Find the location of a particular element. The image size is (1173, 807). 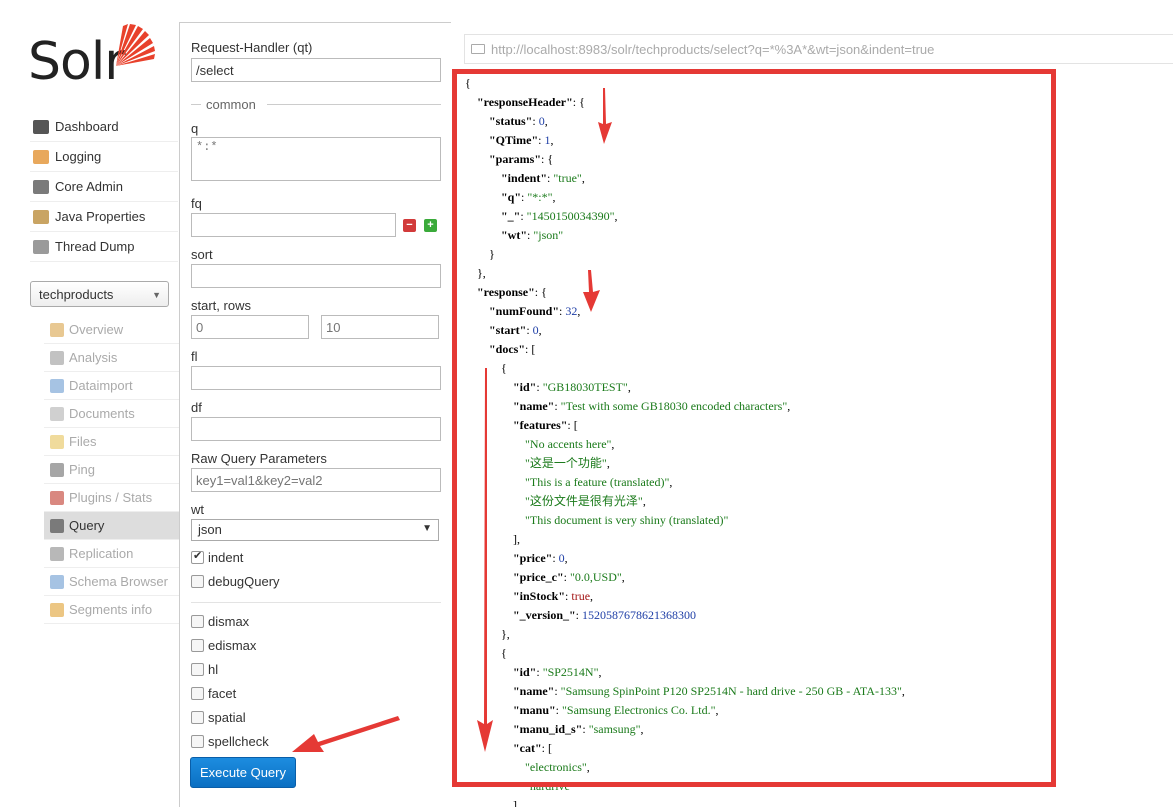

json-punct: : [ is located at coordinates (530, 349).